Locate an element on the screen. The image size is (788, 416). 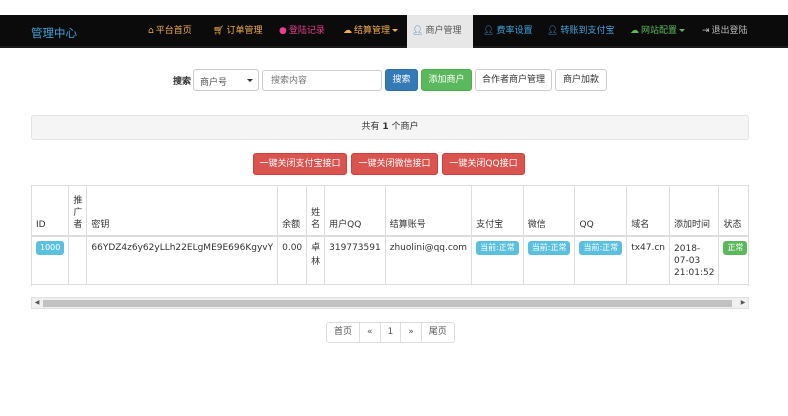
bulk-actions: 一键关闭支付宝接口 一键关闭微信接口 一键关闭QQ接口 is located at coordinates (394, 164).